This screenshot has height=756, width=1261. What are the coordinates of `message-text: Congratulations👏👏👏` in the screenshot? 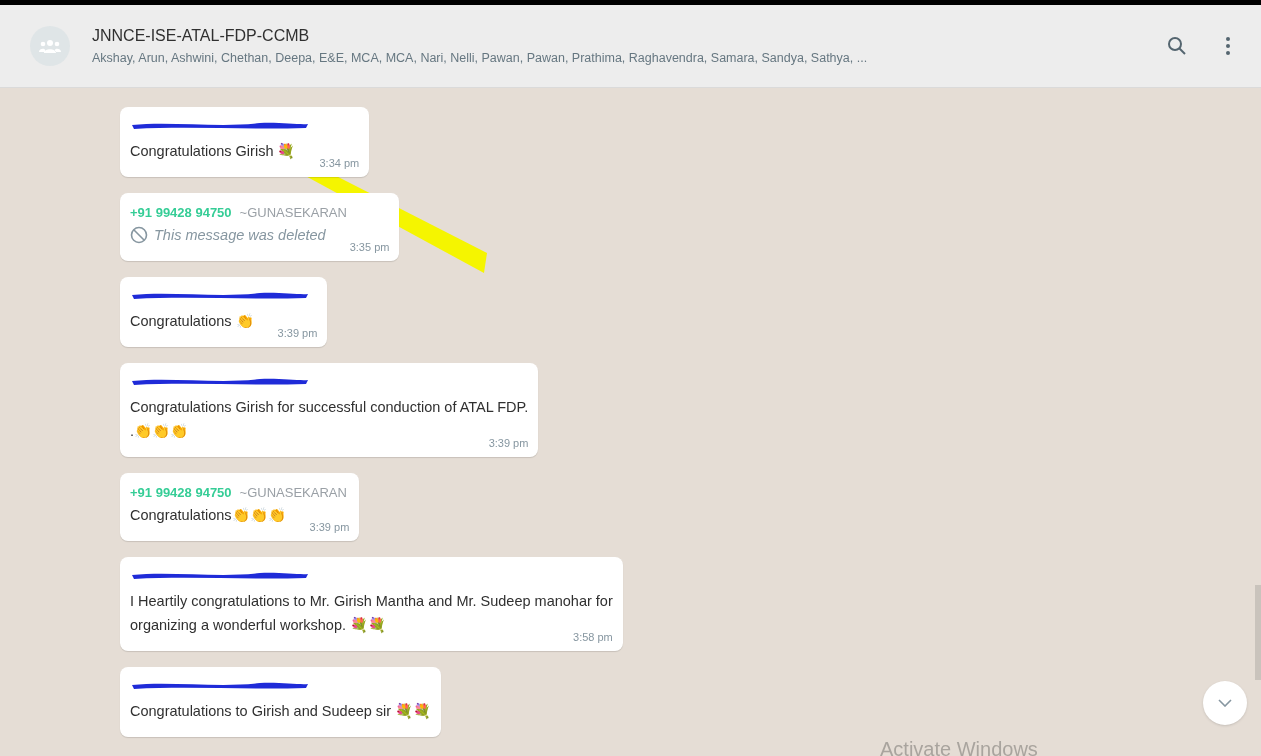 It's located at (208, 515).